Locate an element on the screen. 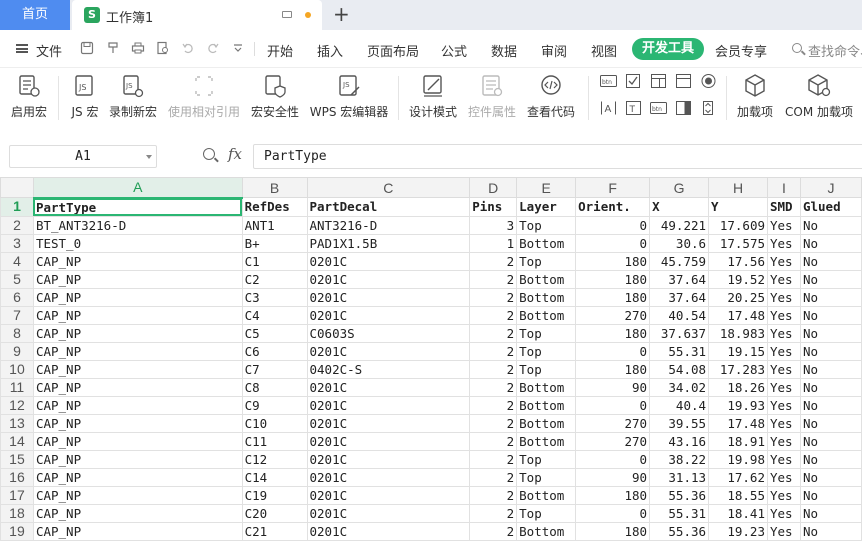  cell-f5: 180 is located at coordinates (613, 279).